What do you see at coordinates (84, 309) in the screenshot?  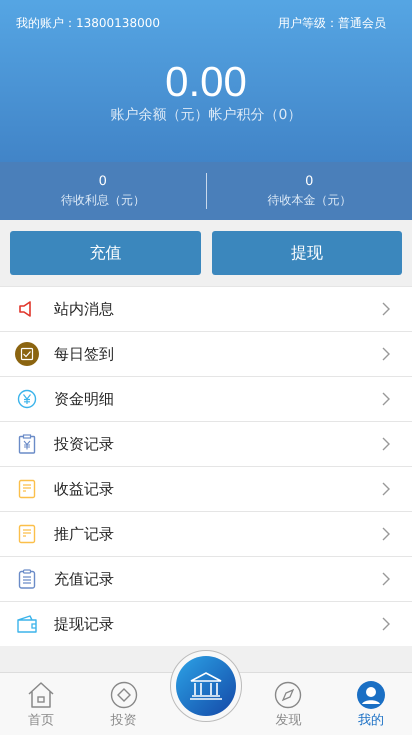 I see `menu-label: 站内消息` at bounding box center [84, 309].